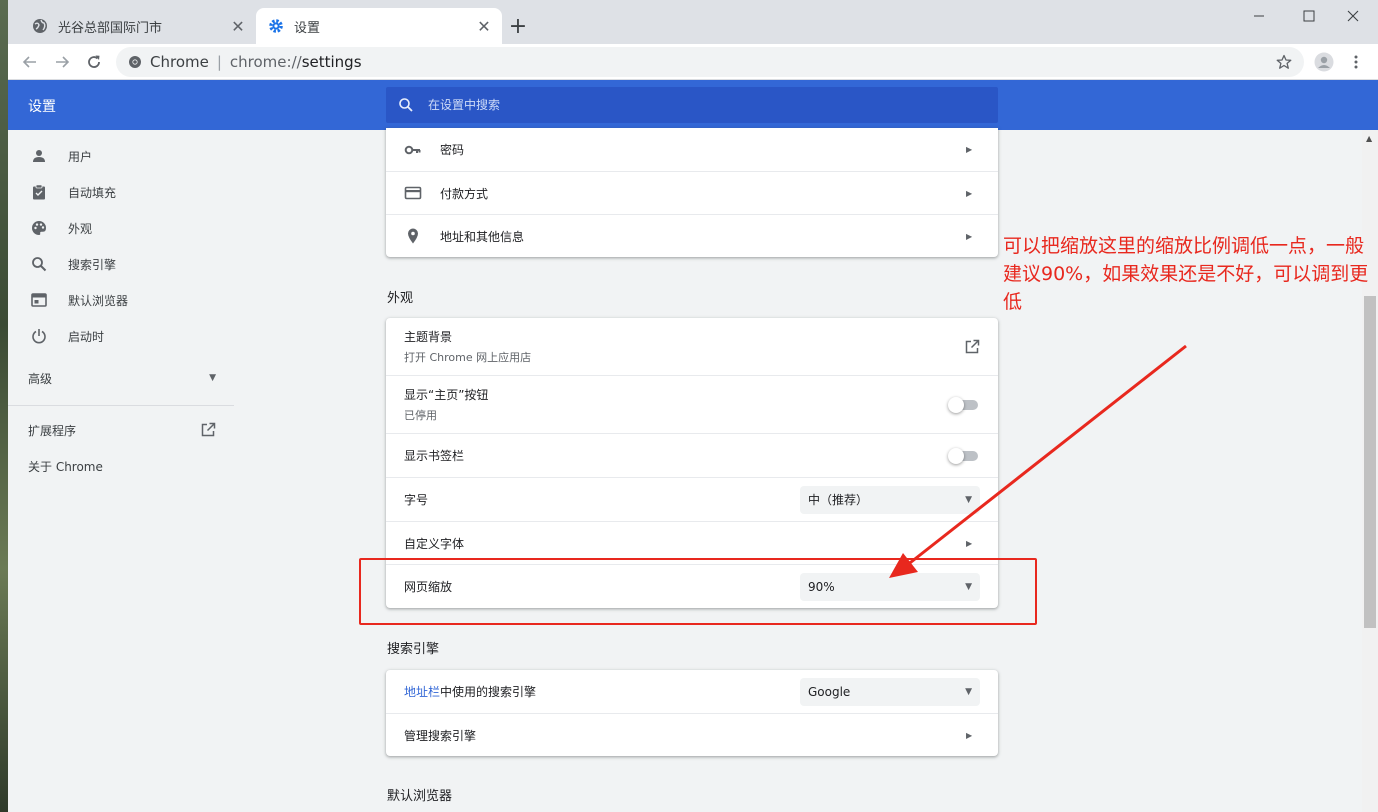  I want to click on row-label: 付款方式, so click(464, 193).